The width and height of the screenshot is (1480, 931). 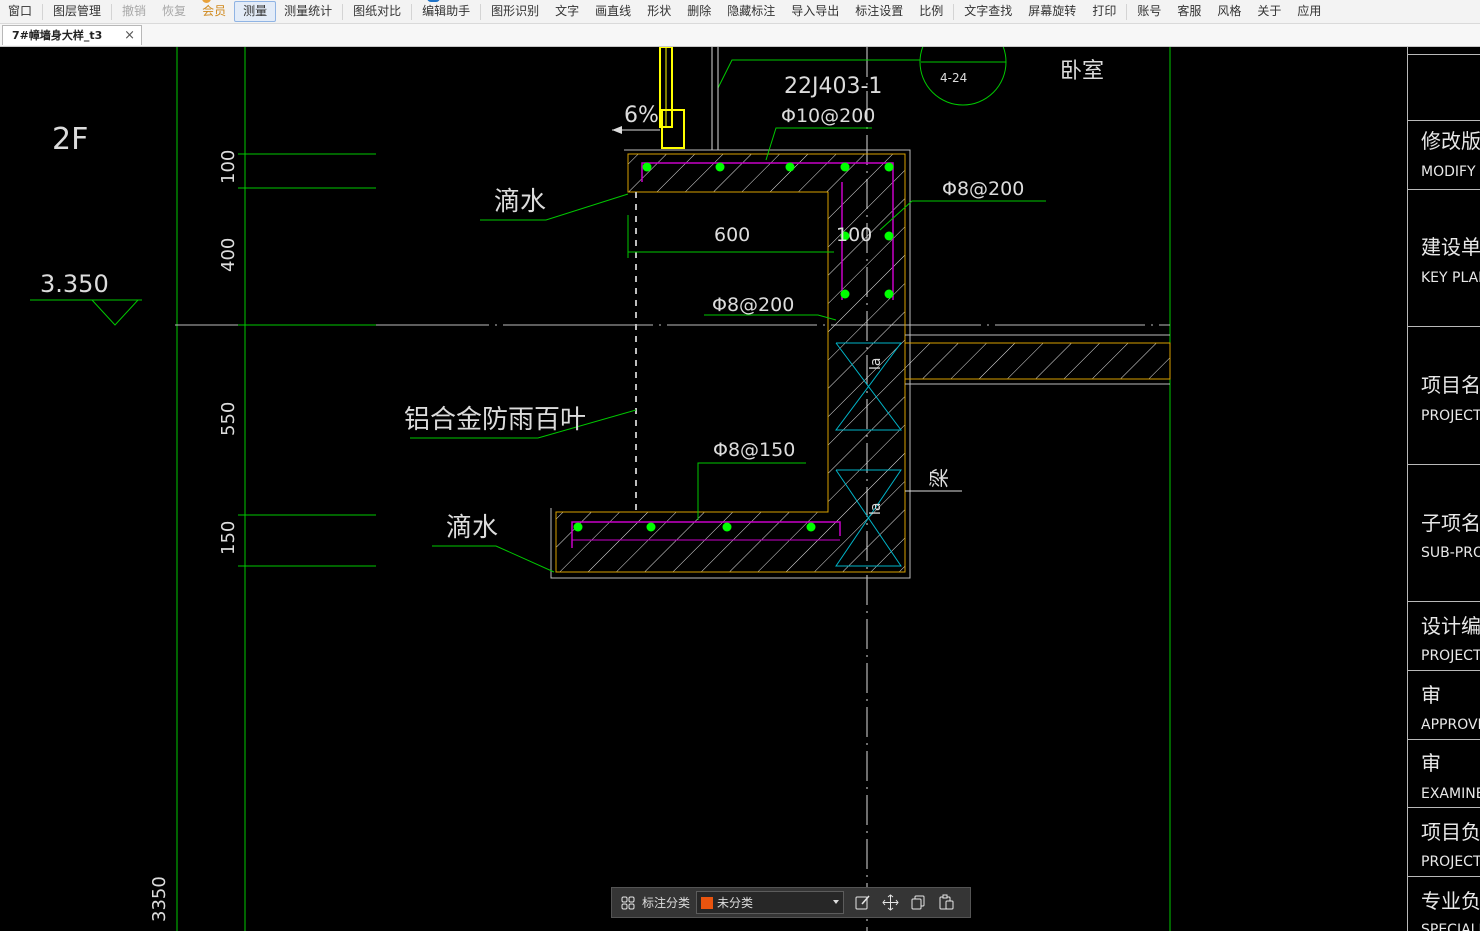 What do you see at coordinates (228, 538) in the screenshot?
I see `dim-150: 150` at bounding box center [228, 538].